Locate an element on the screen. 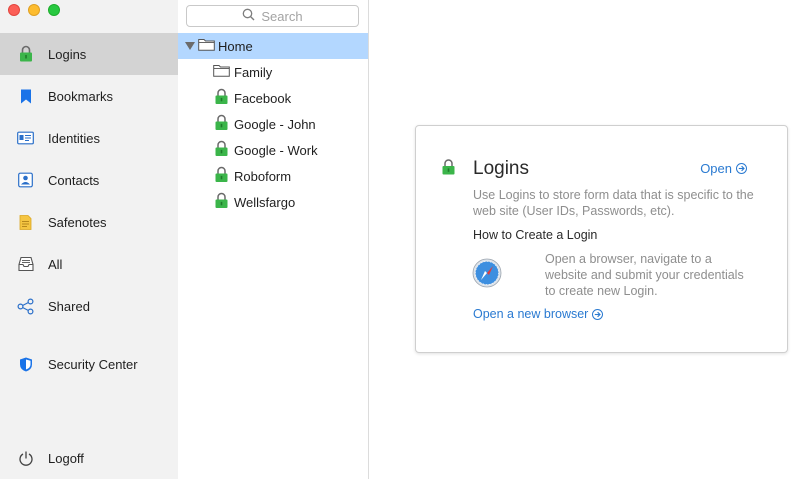 This screenshot has height=479, width=793. maximize-window-button is located at coordinates (54, 10).